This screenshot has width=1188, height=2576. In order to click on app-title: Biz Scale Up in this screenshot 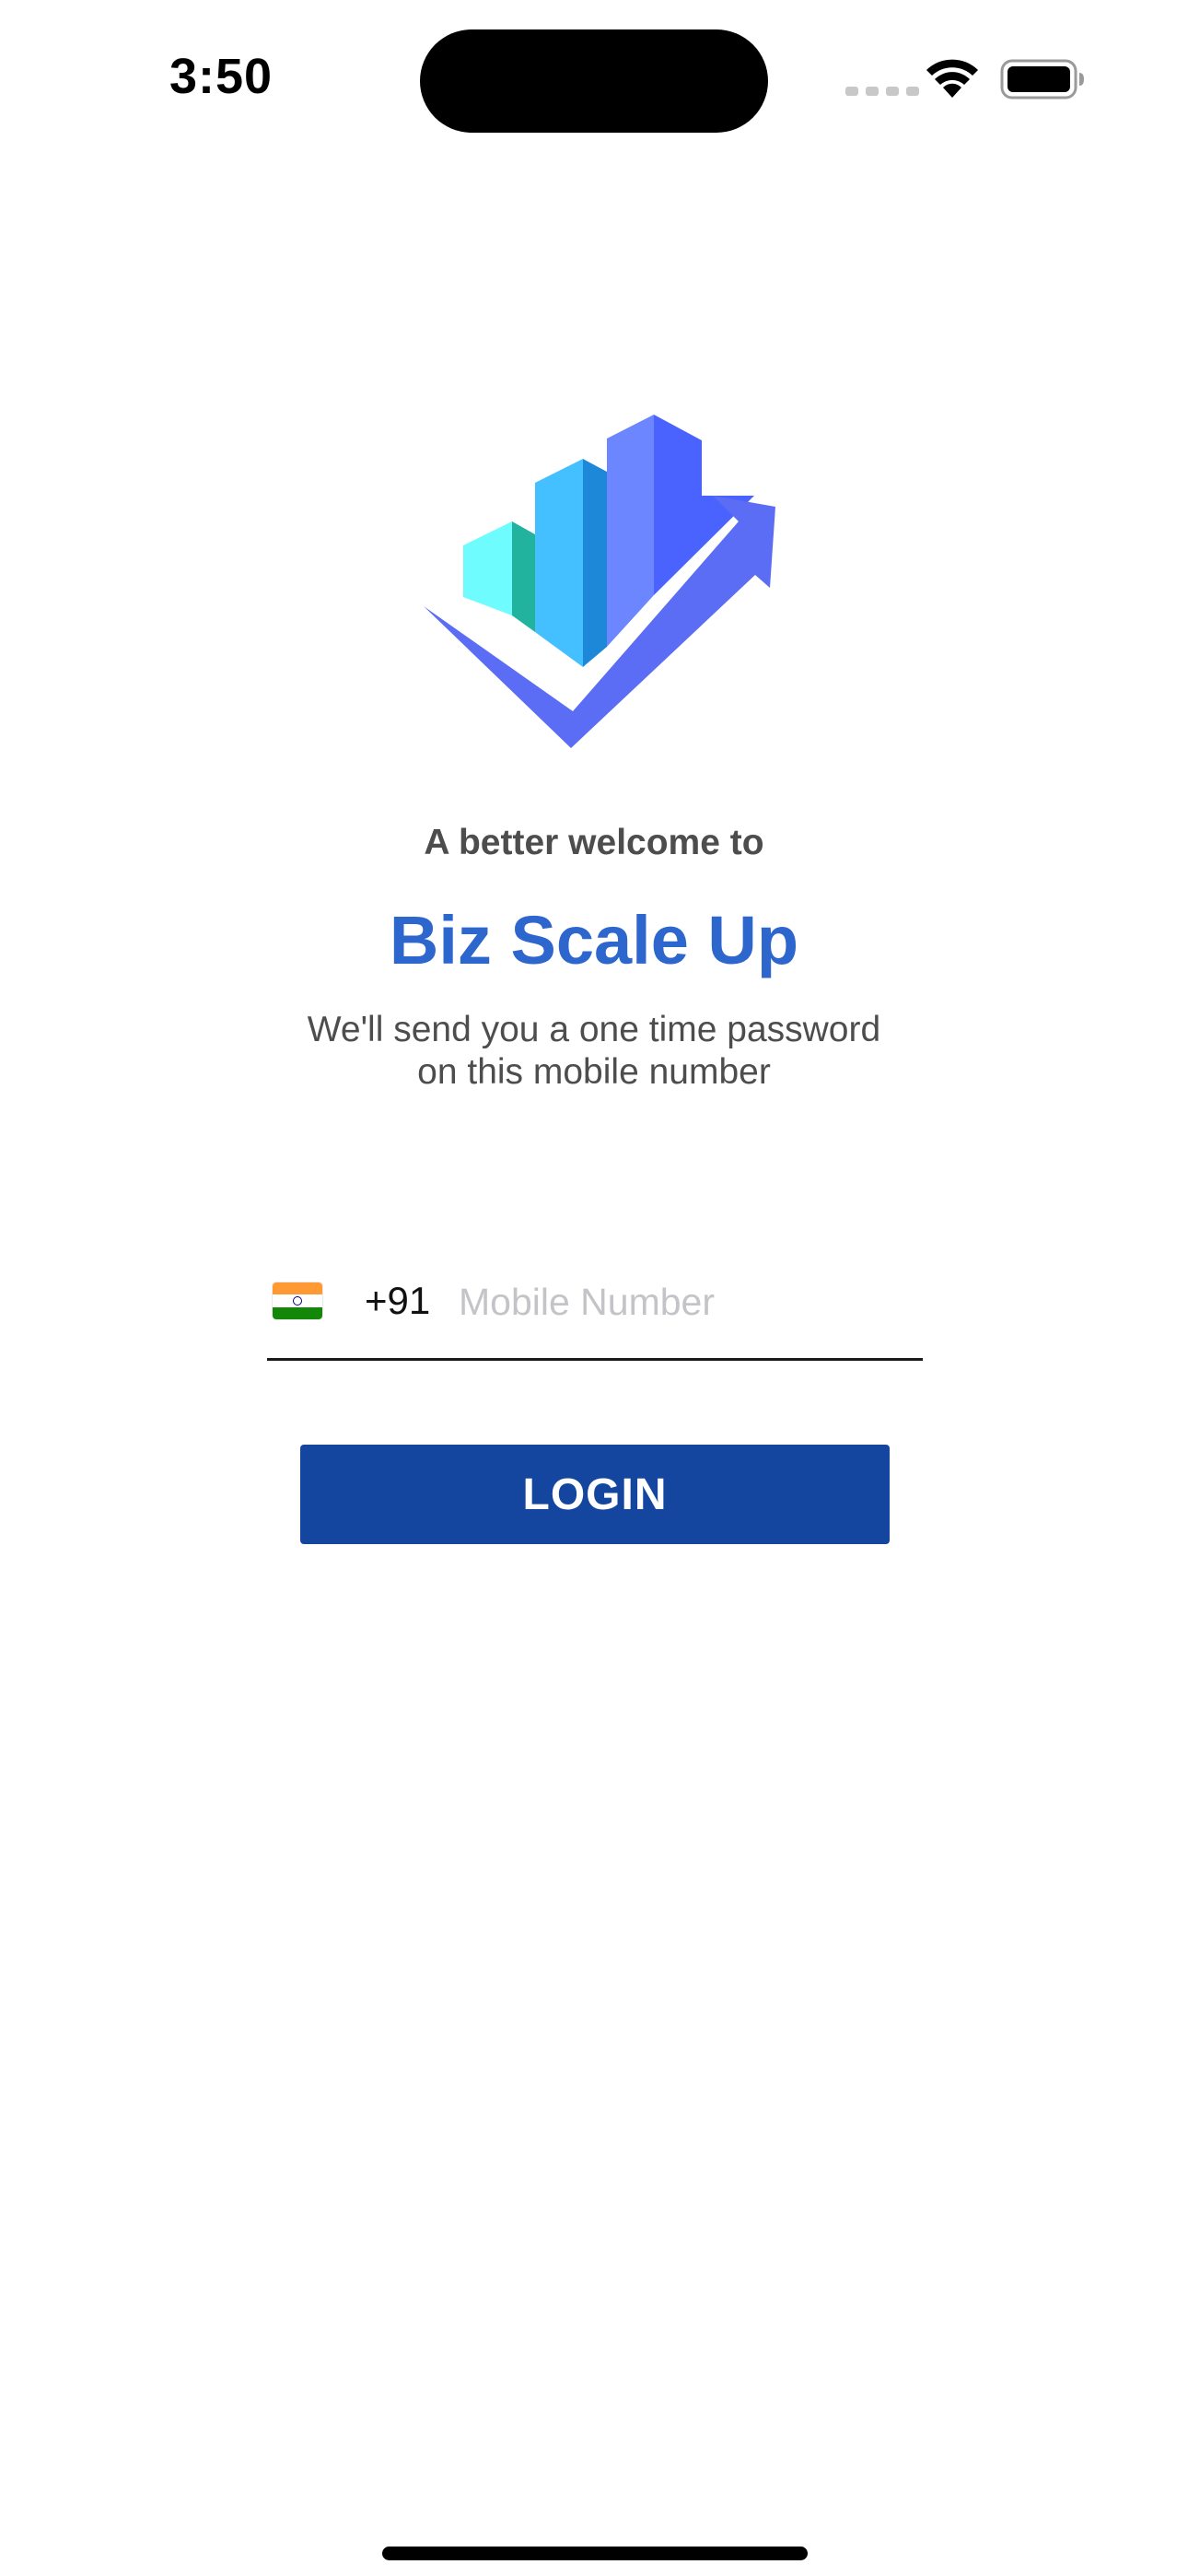, I will do `click(594, 940)`.